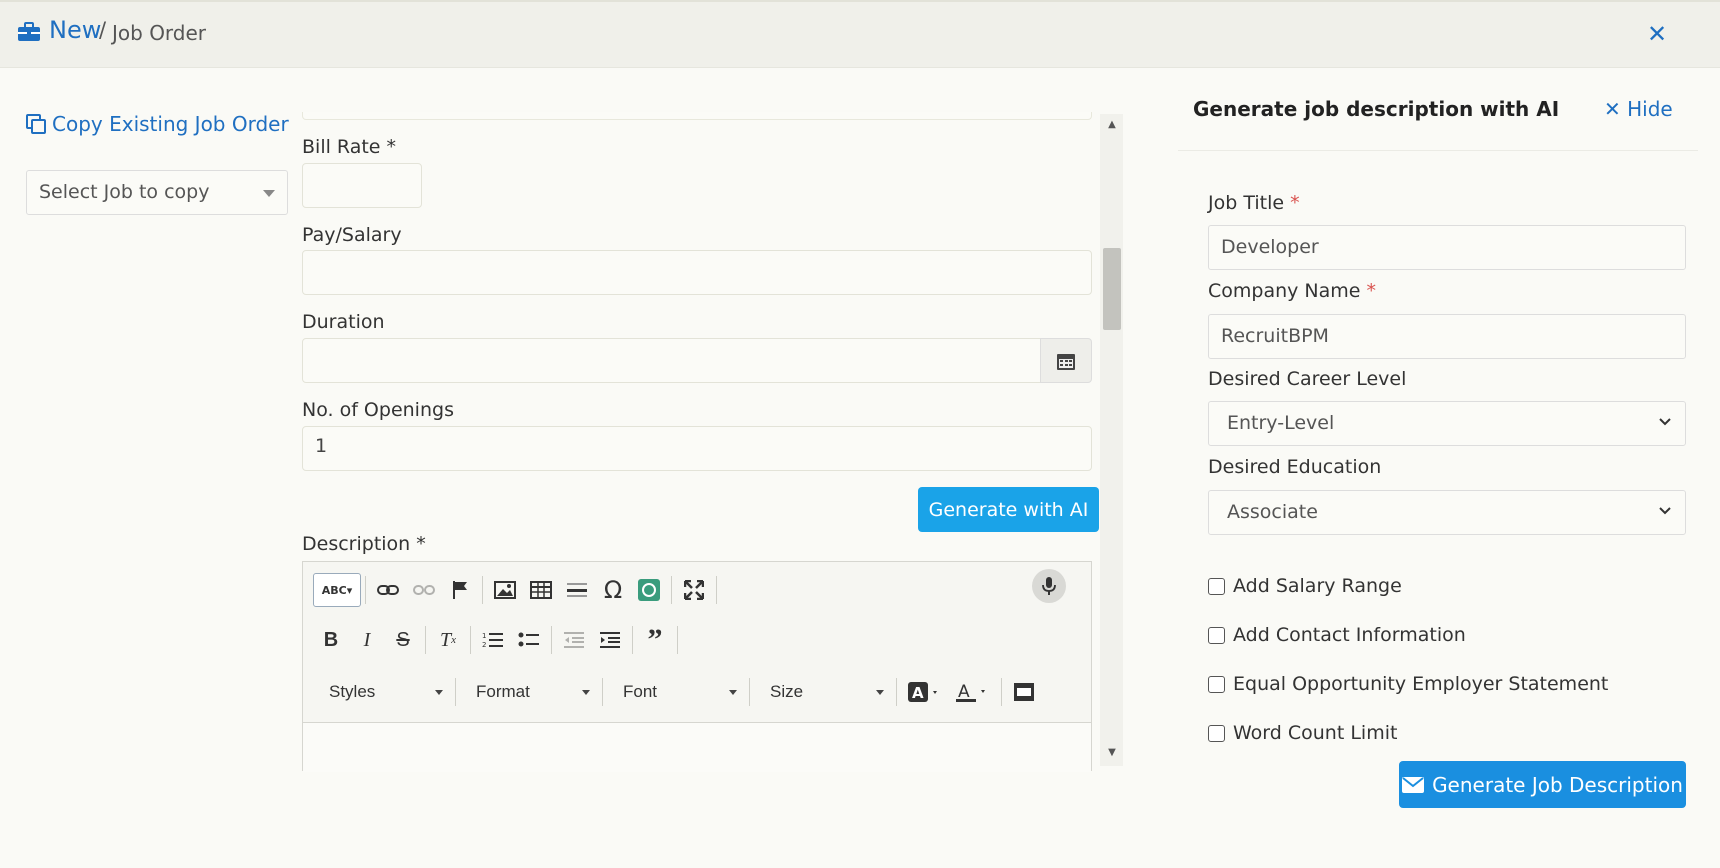  I want to click on font-combo: Font, so click(676, 692).